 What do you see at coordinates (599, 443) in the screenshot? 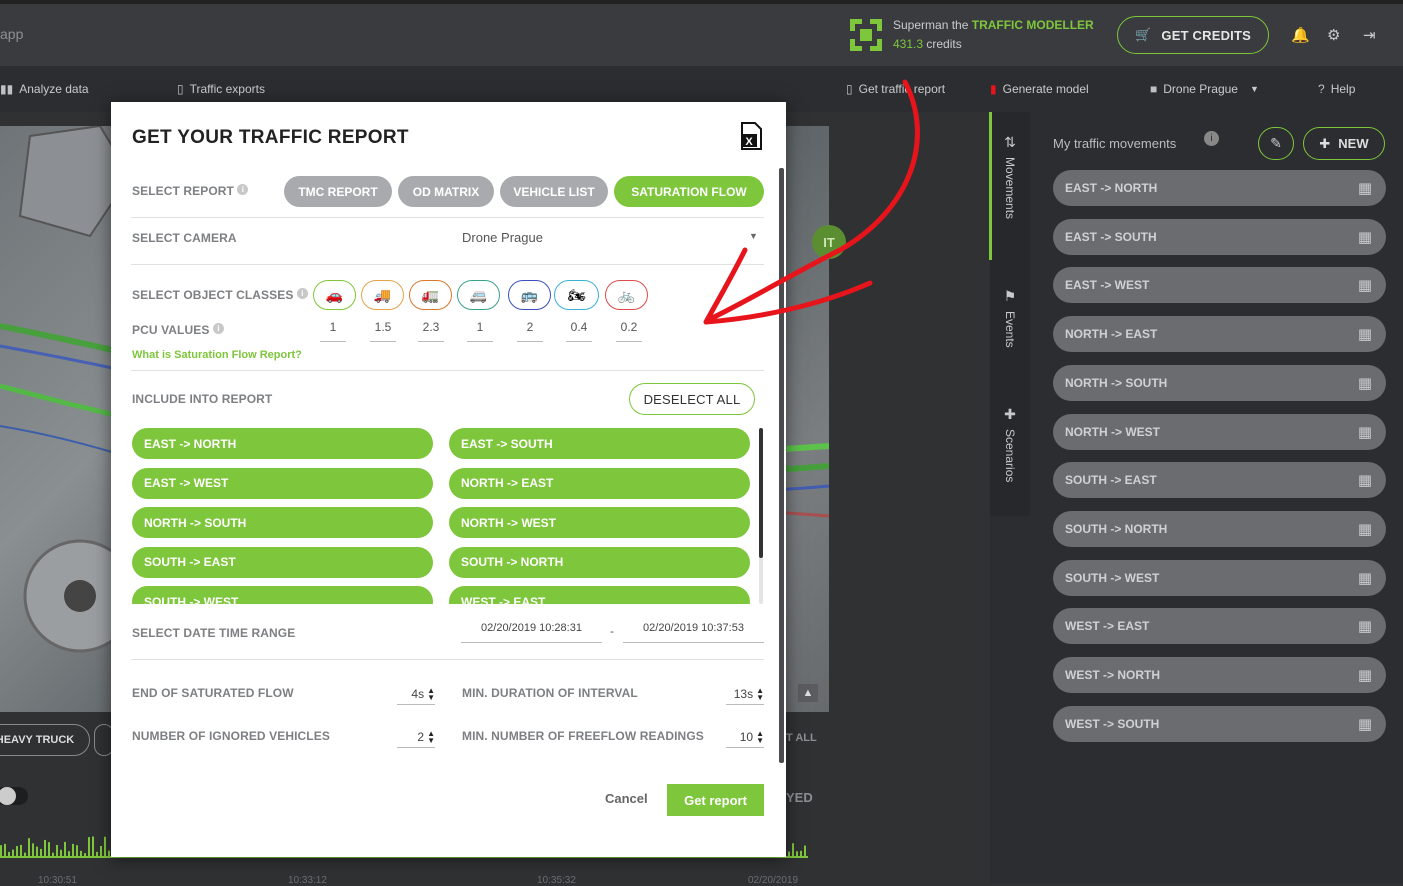
I see `include-movement-chip: EAST -> SOUTH` at bounding box center [599, 443].